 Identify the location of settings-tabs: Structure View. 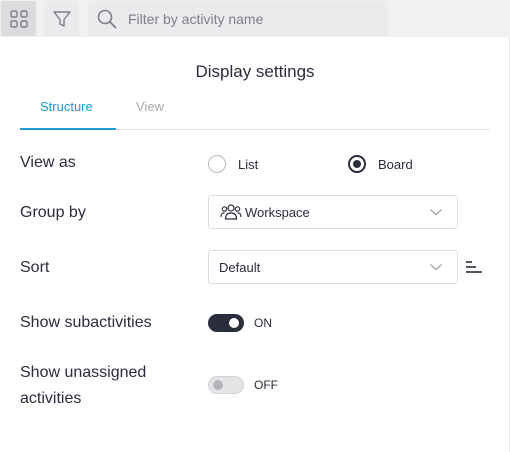
(255, 113).